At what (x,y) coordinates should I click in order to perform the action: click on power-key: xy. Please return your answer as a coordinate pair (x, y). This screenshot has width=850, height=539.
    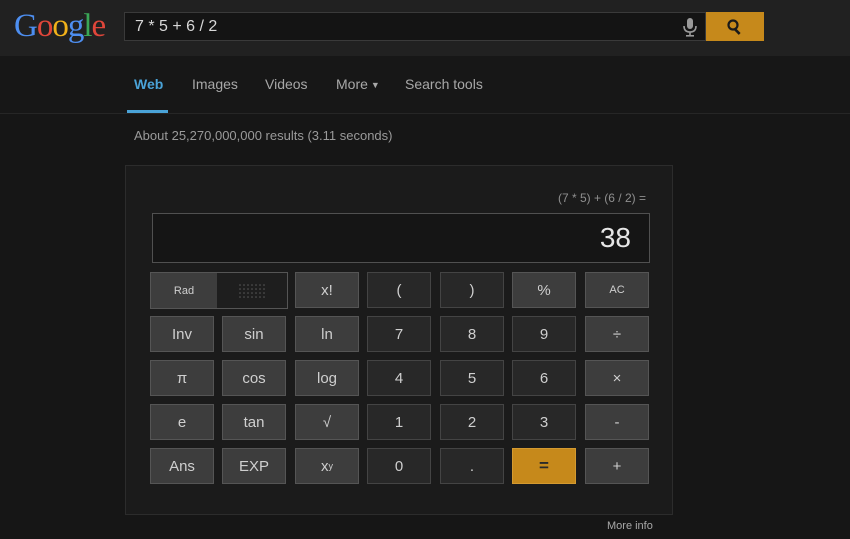
    Looking at the image, I should click on (327, 466).